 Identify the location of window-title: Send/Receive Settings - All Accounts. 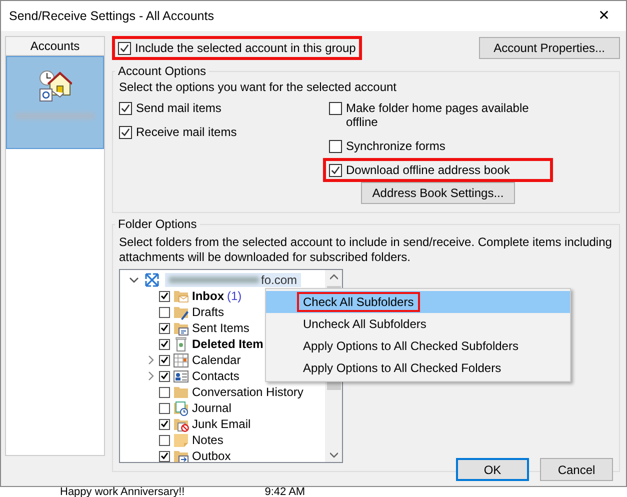
(111, 16).